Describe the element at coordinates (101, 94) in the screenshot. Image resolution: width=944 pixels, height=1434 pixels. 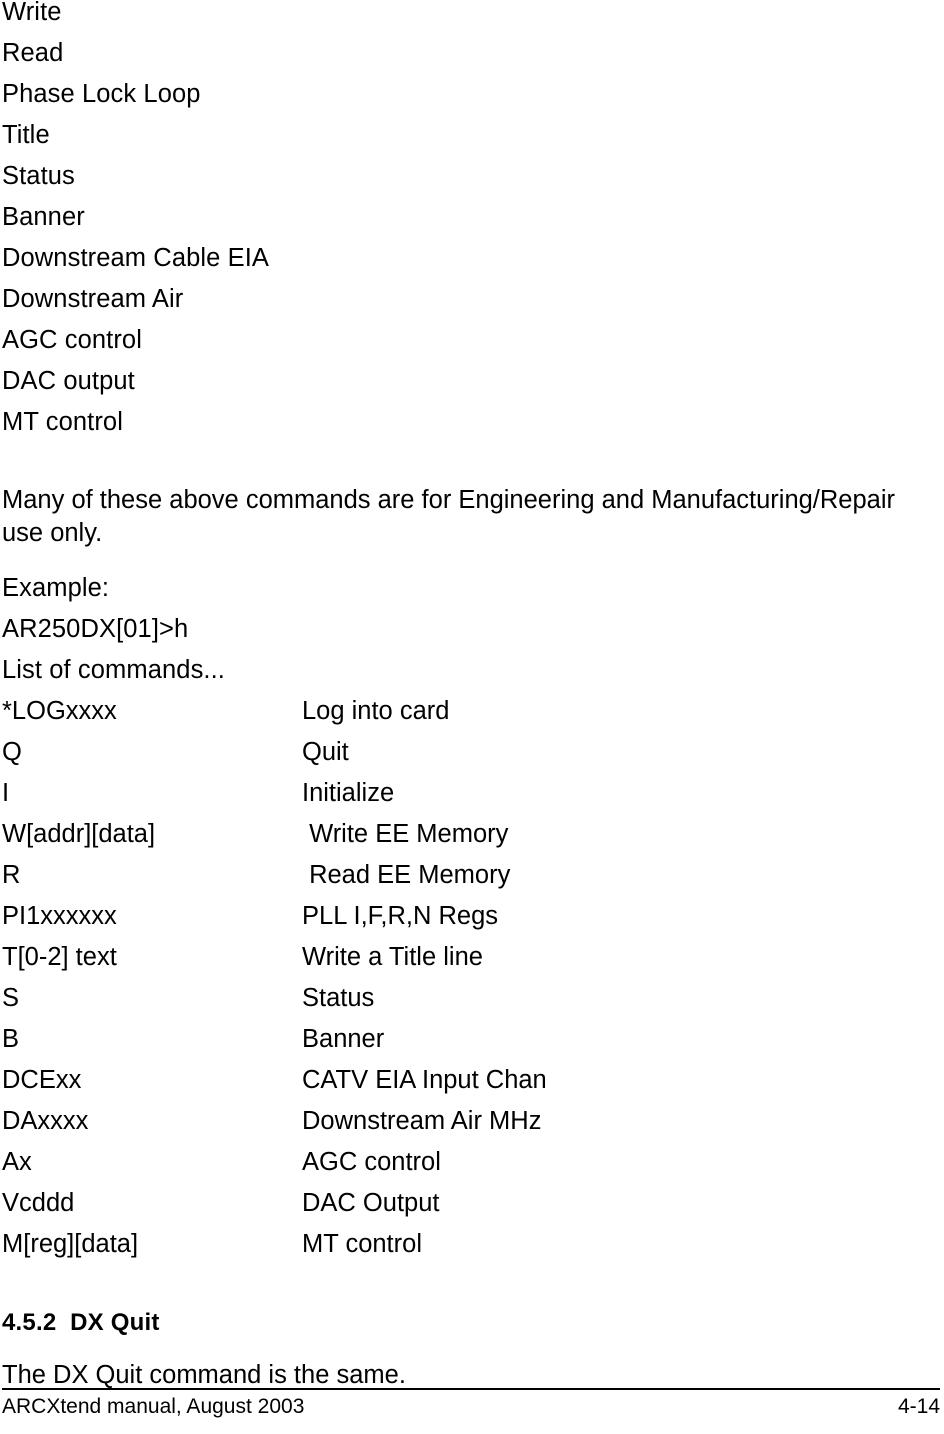
I see `command-summary-item: Phase Lock Loop` at that location.